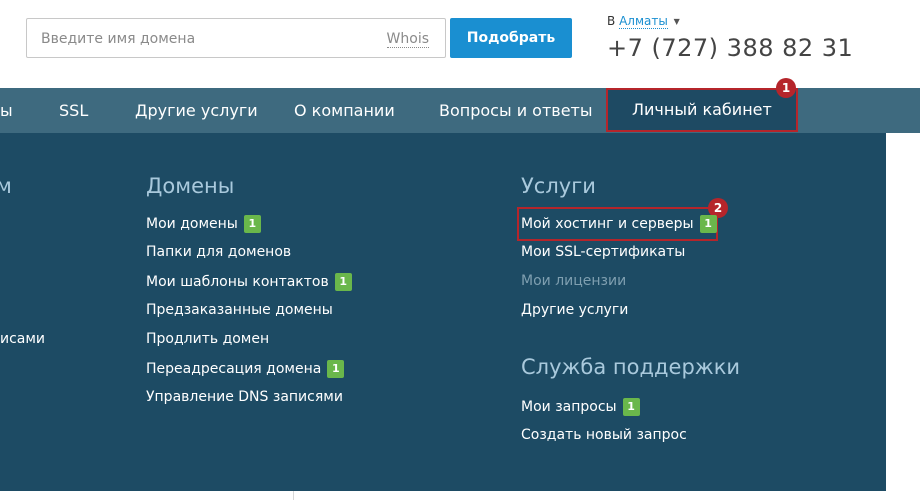 The height and width of the screenshot is (500, 920). I want to click on phone-number: +7 (727) 388 82 31, so click(730, 48).